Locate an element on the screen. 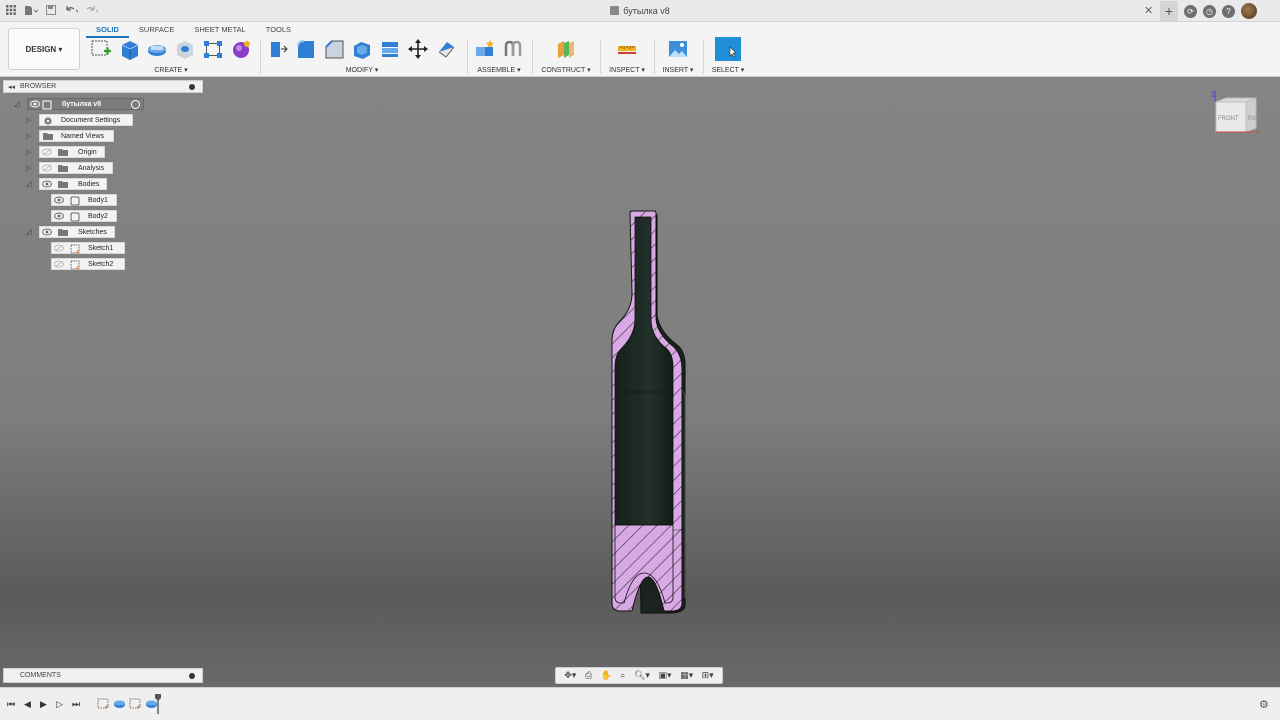  inspect-menu-label: INSPECT is located at coordinates (624, 70).